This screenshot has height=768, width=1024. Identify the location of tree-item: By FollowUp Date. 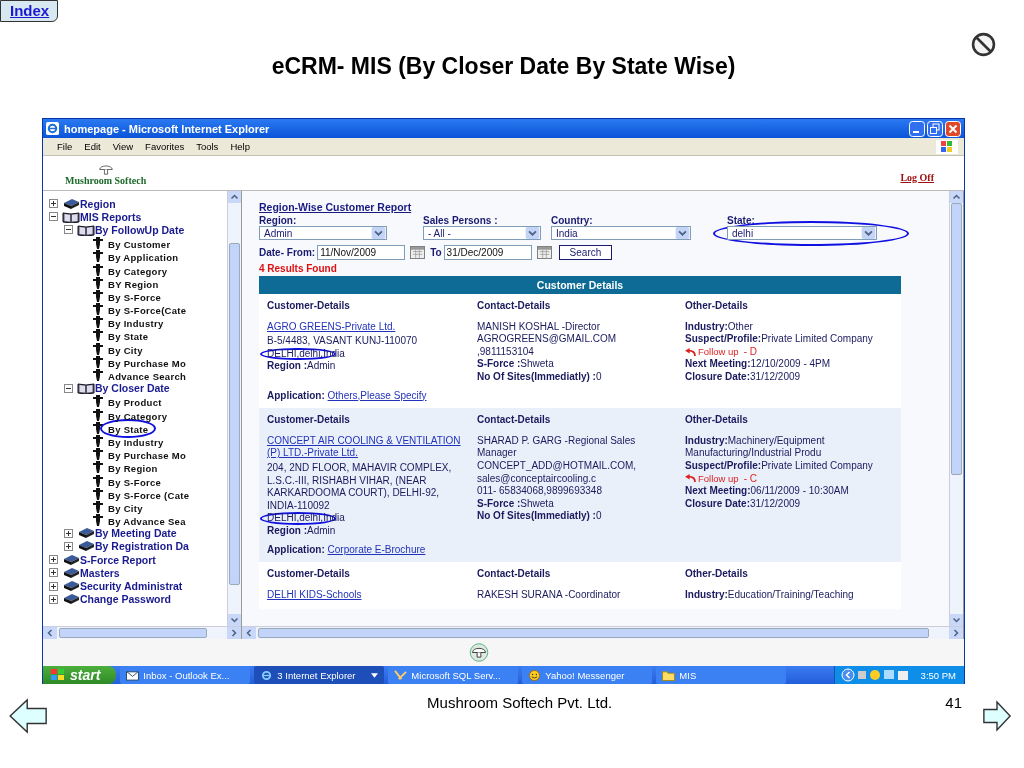
(140, 229).